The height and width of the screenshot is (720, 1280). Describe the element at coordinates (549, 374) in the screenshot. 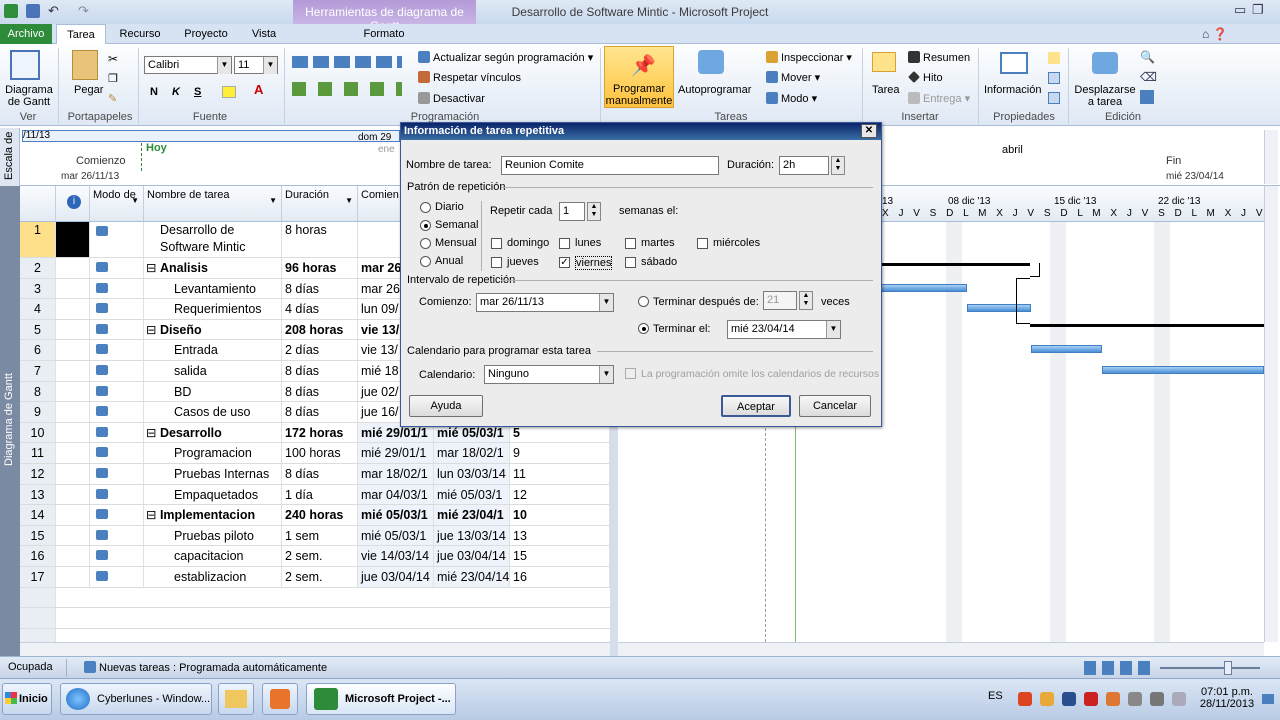

I see `calendar-select: Ninguno ▼` at that location.